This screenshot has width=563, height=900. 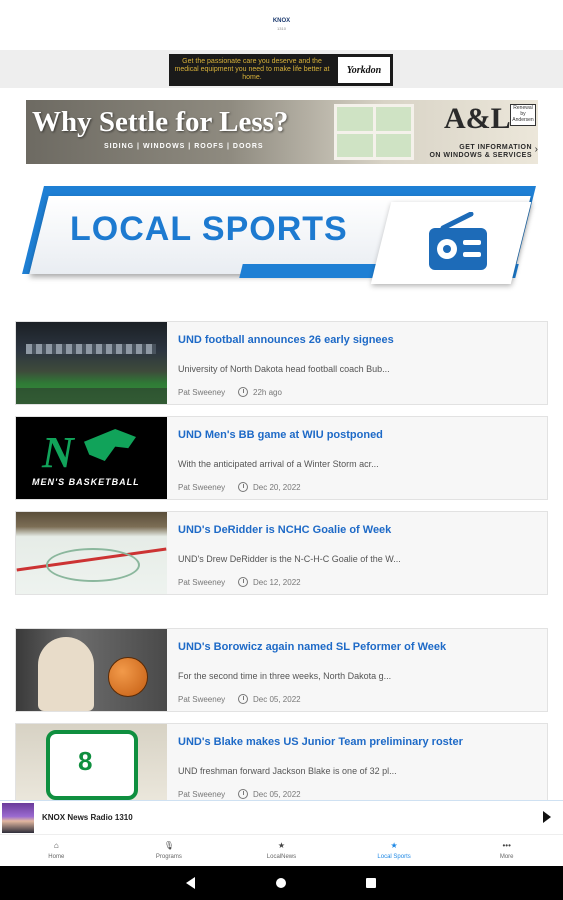 What do you see at coordinates (523, 115) in the screenshot?
I see `ad-renewal-logo: Renewal by Andersen` at bounding box center [523, 115].